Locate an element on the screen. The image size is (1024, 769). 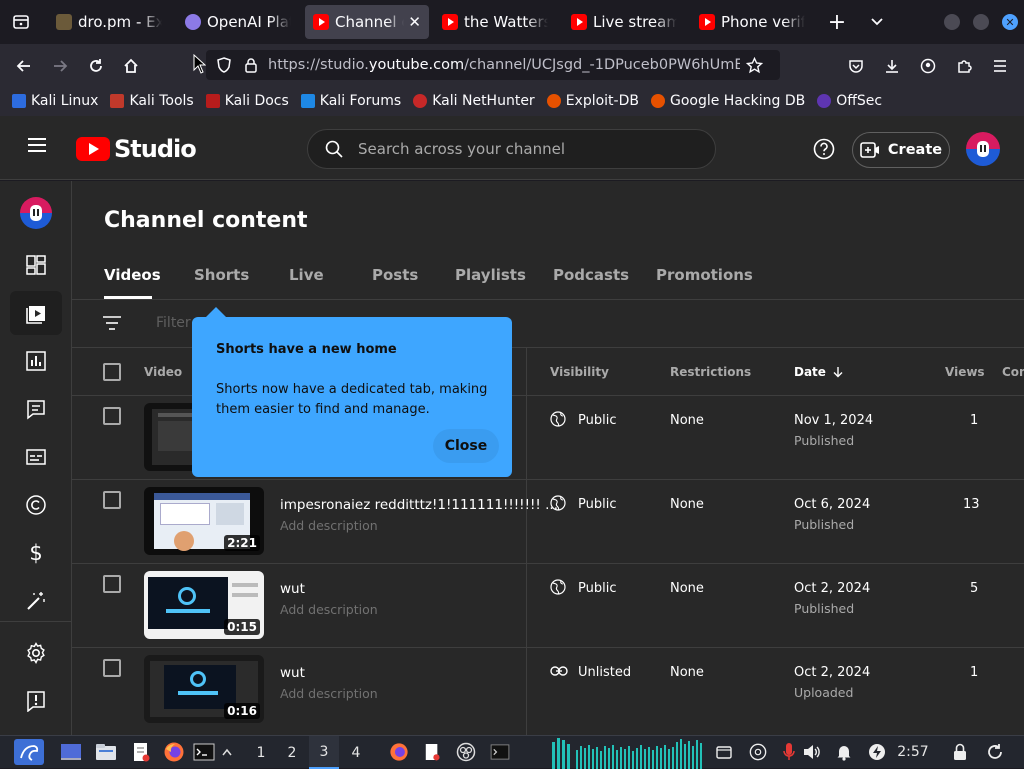
account-avatar is located at coordinates (983, 149).